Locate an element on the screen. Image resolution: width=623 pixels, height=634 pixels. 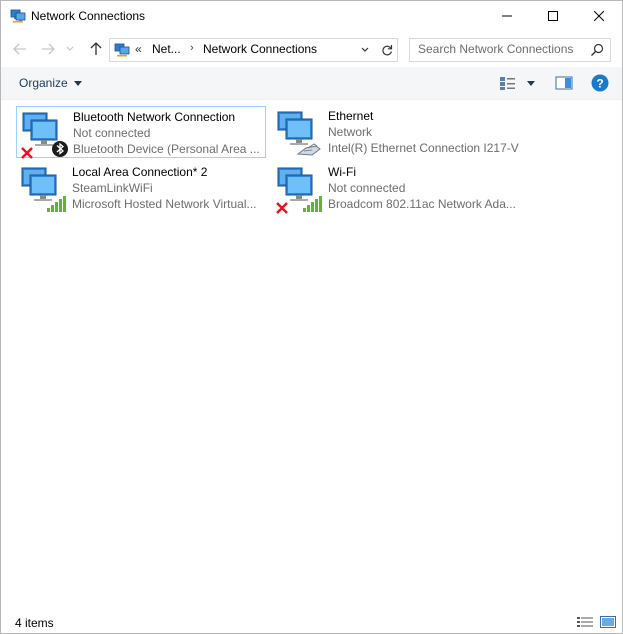
close-button is located at coordinates (599, 16).